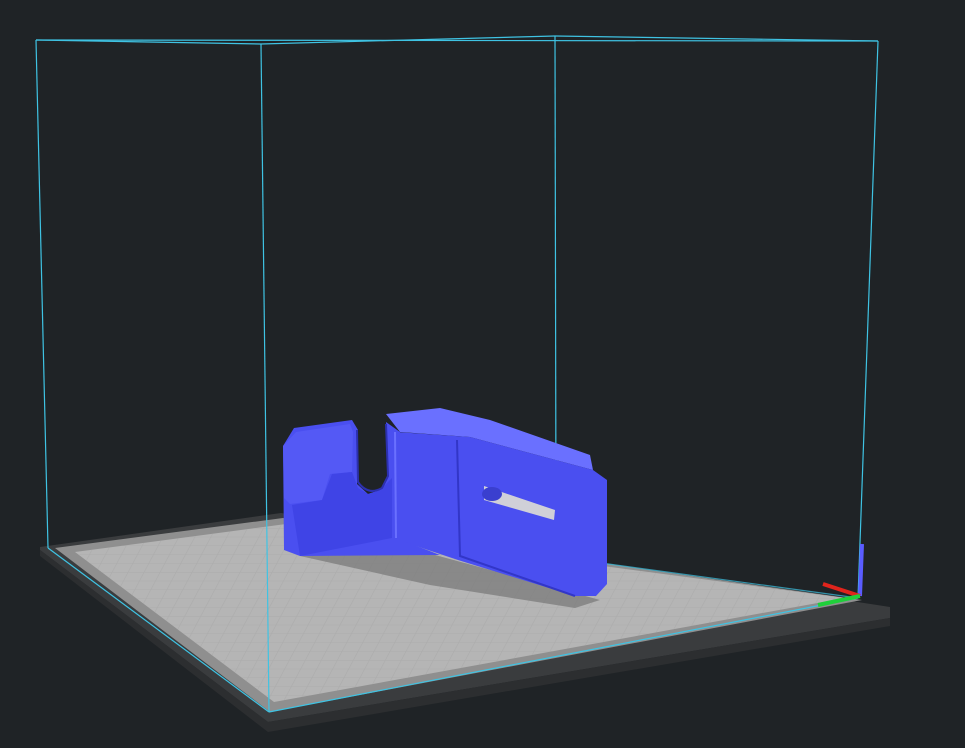 The image size is (965, 748). What do you see at coordinates (861, 570) in the screenshot?
I see `axis-z-line` at bounding box center [861, 570].